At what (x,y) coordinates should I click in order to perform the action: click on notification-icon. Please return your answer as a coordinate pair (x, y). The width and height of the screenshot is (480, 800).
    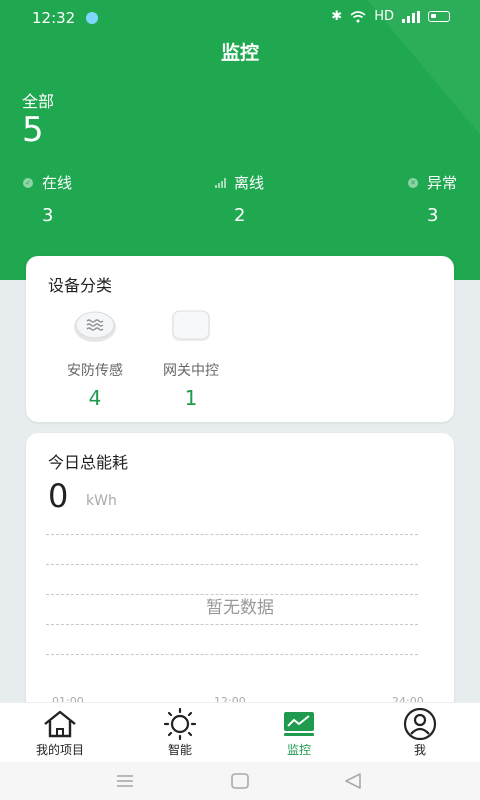
    Looking at the image, I should click on (92, 18).